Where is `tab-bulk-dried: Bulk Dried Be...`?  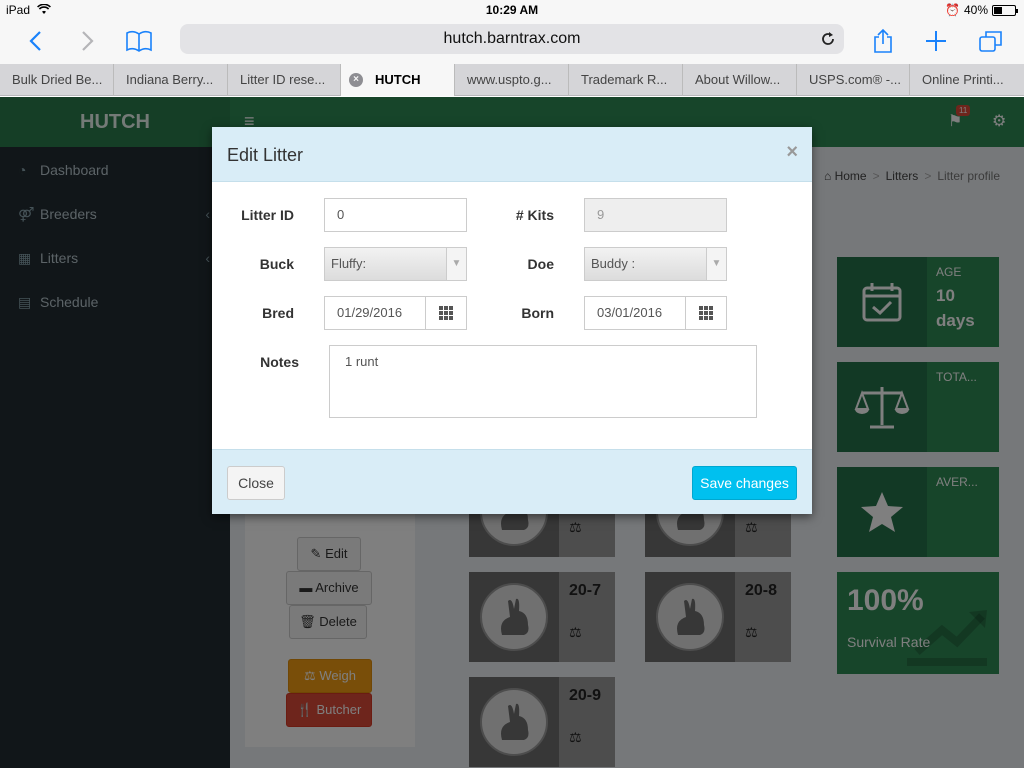
tab-bulk-dried: Bulk Dried Be... is located at coordinates (57, 80).